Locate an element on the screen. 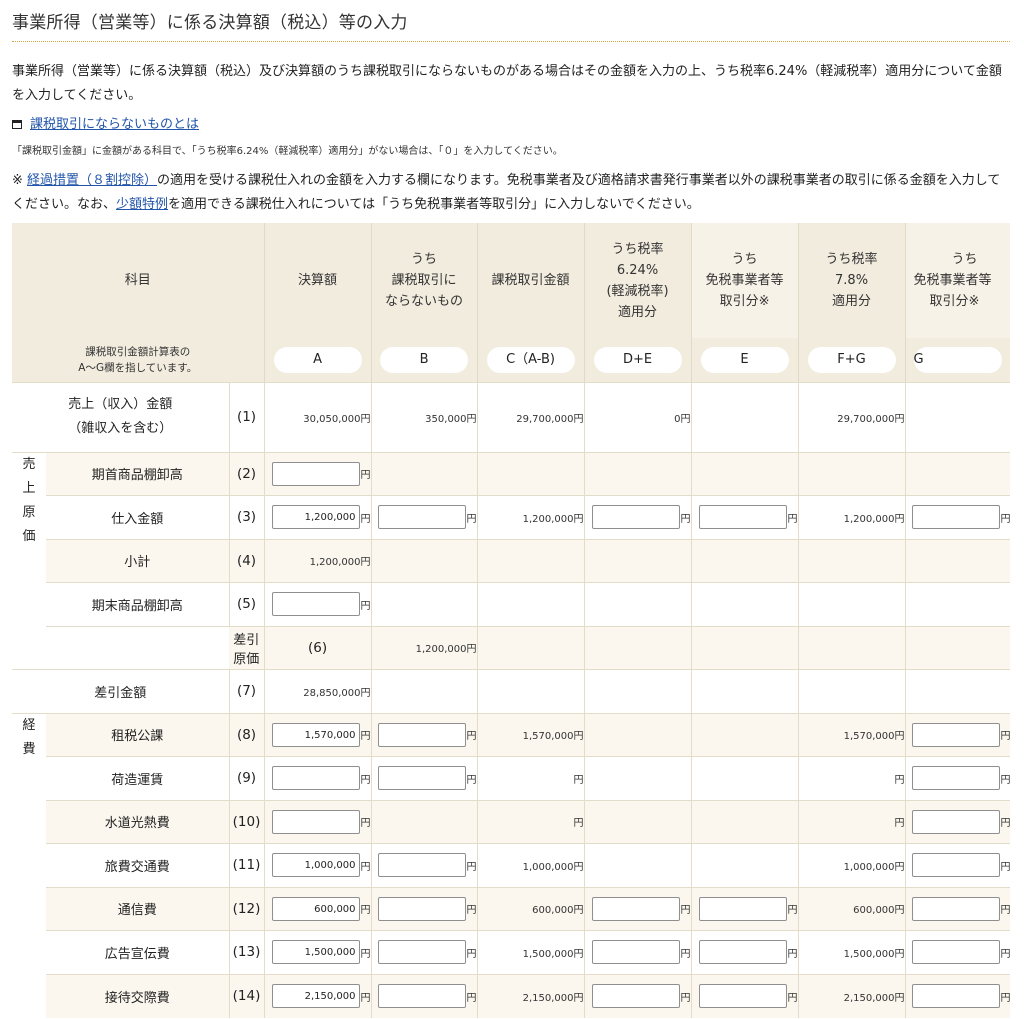 Image resolution: width=1024 pixels, height=1019 pixels. group-char: 原 is located at coordinates (29, 512).